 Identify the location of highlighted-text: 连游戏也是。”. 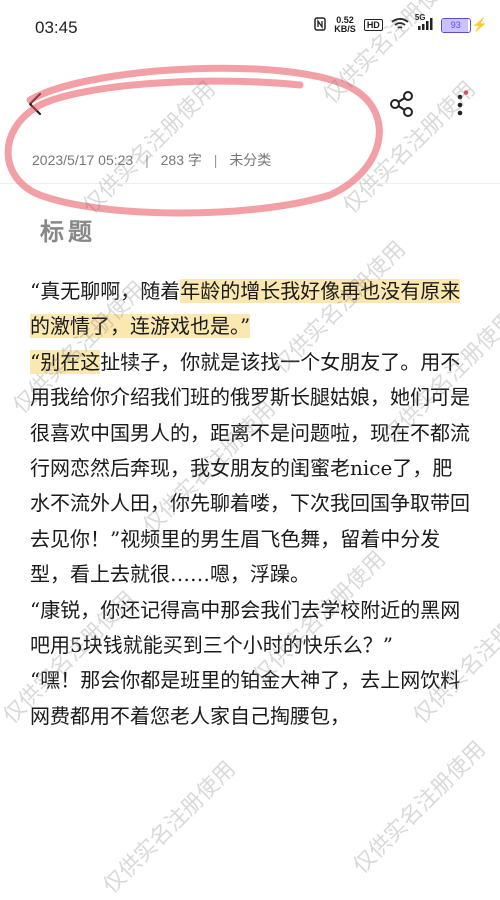
(190, 326).